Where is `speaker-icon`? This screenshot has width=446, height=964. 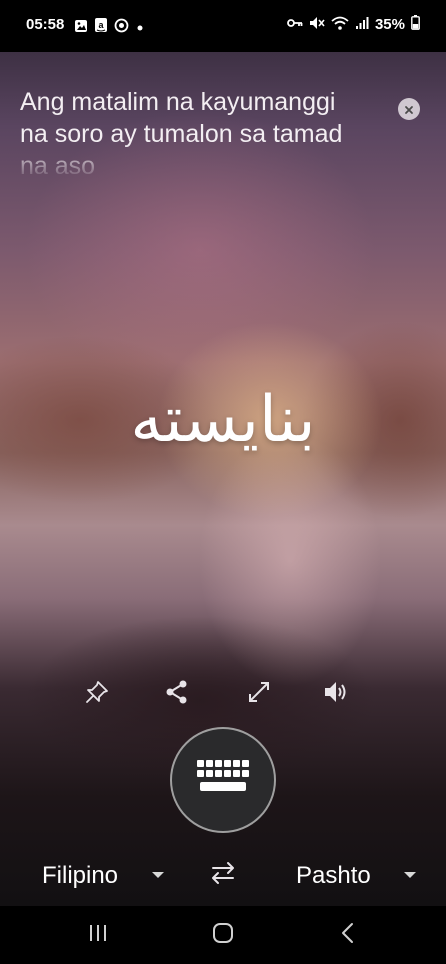
speaker-icon is located at coordinates (336, 694).